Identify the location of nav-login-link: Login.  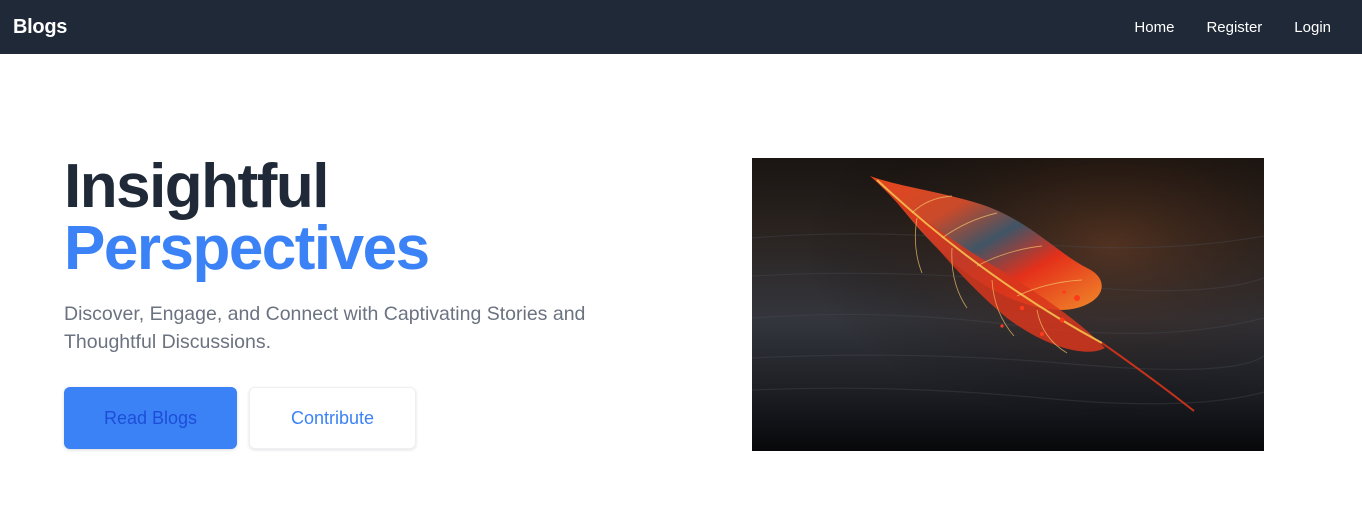
(1312, 27).